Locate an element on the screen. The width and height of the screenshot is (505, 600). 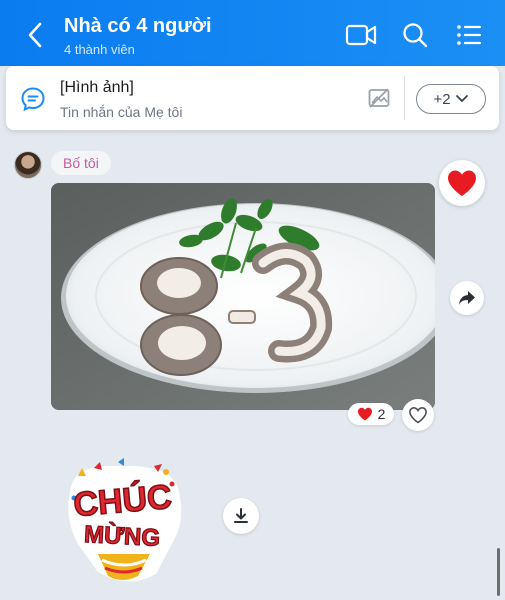
pinned-divider is located at coordinates (404, 98).